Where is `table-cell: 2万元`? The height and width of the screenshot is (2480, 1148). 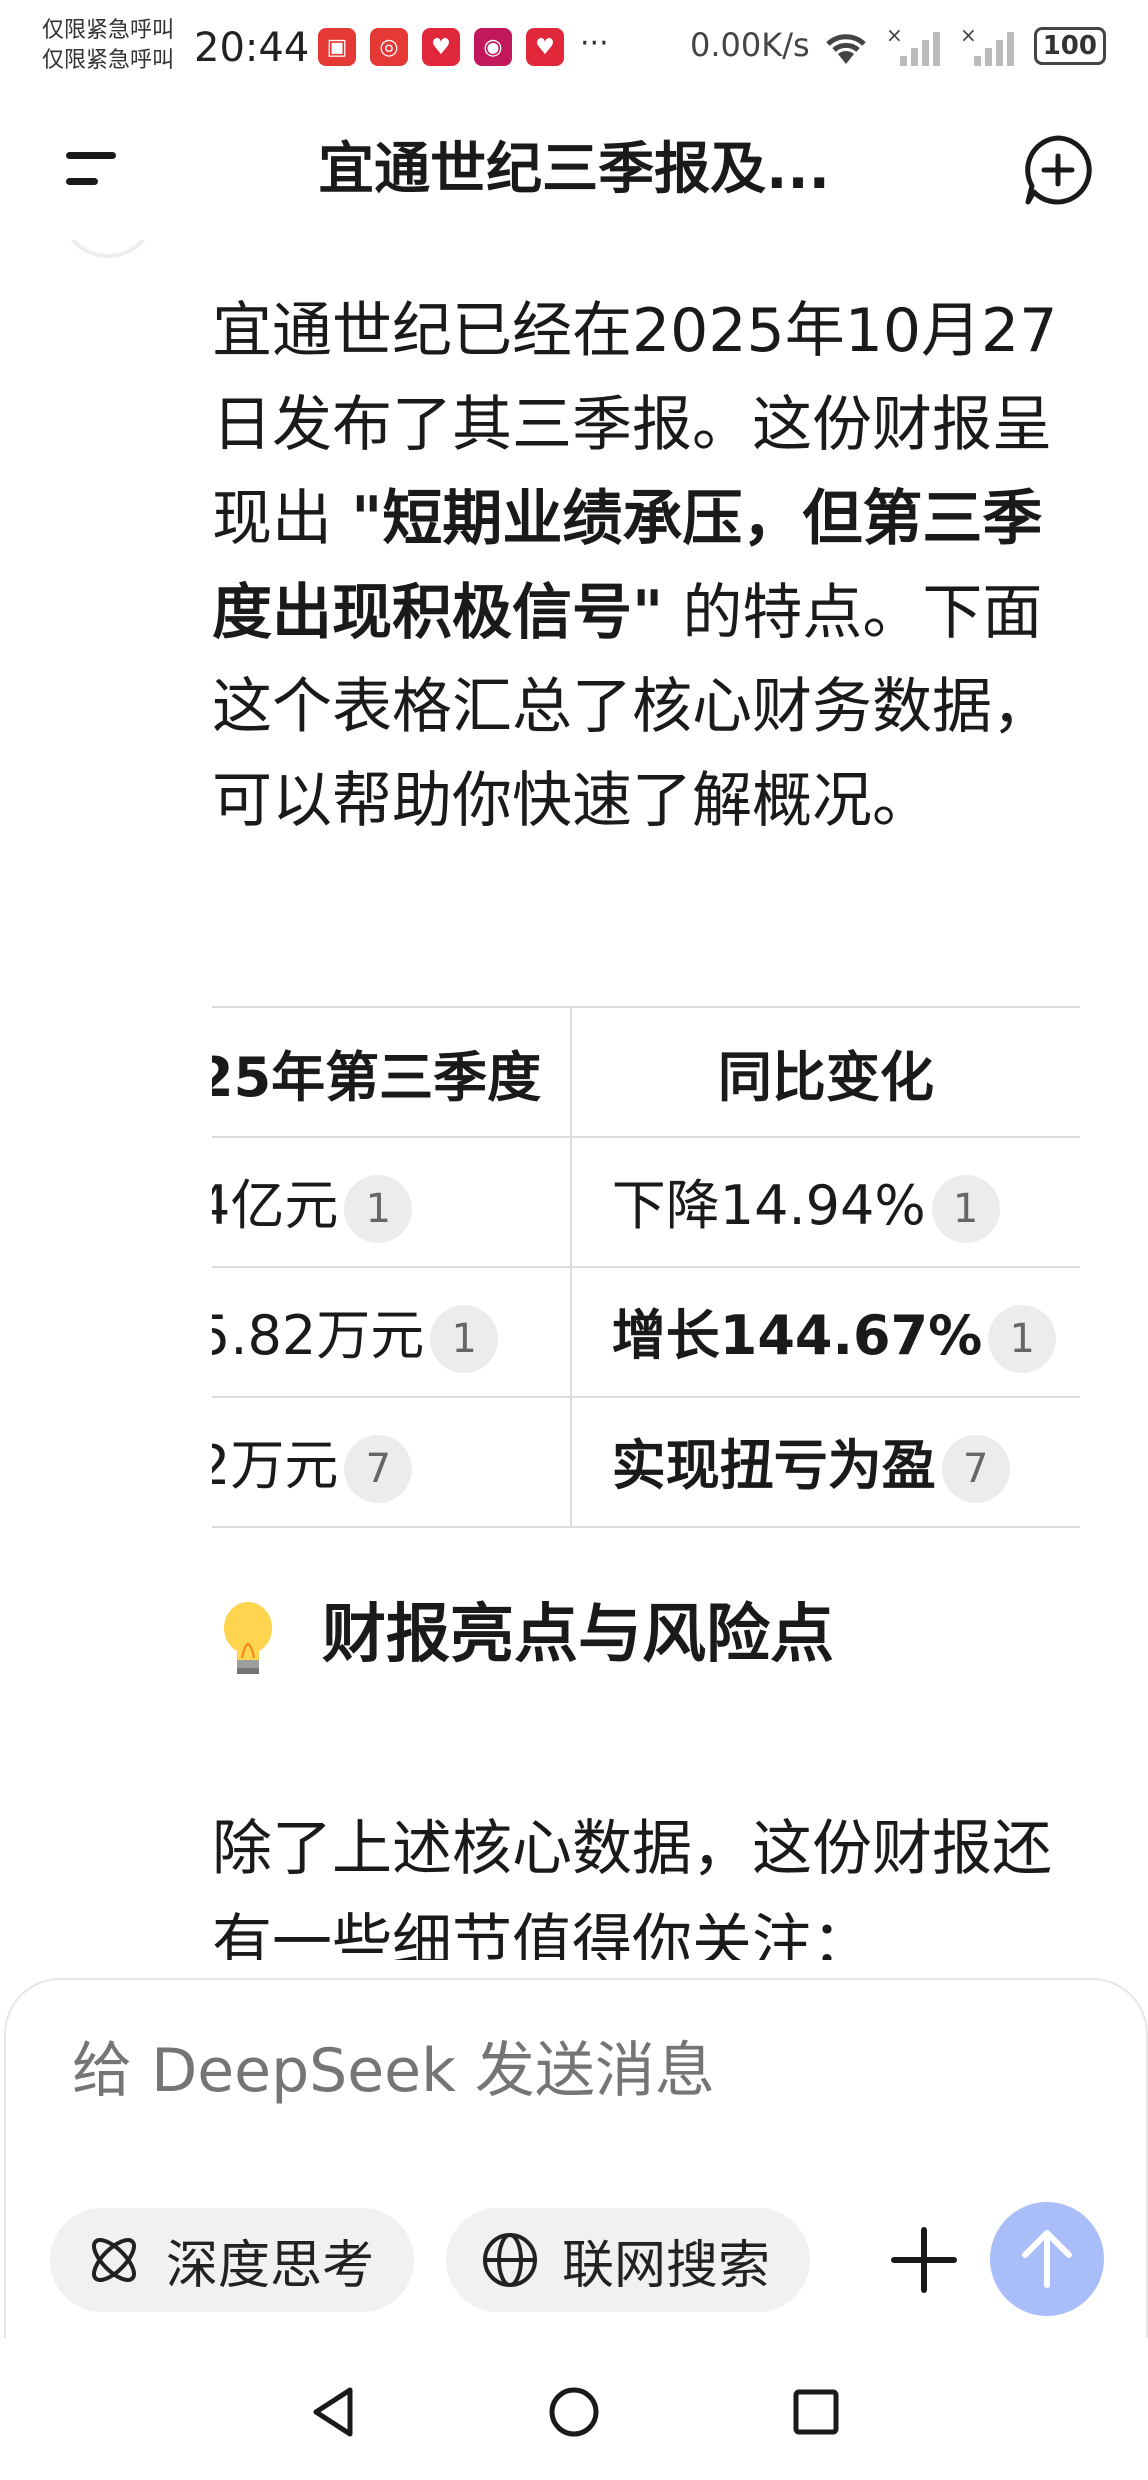
table-cell: 2万元 is located at coordinates (275, 1465).